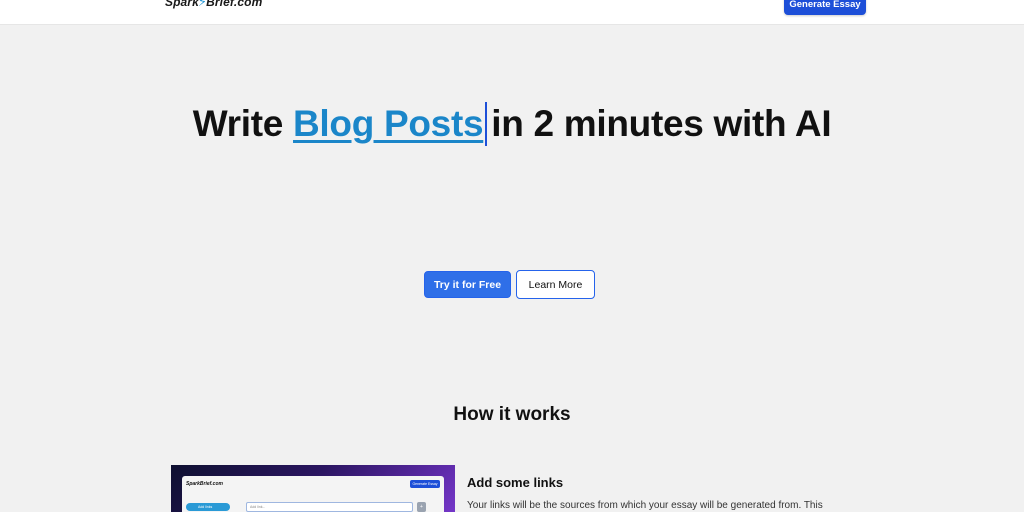 Image resolution: width=1024 pixels, height=512 pixels. What do you see at coordinates (512, 414) in the screenshot?
I see `how-it-works-title: How it works` at bounding box center [512, 414].